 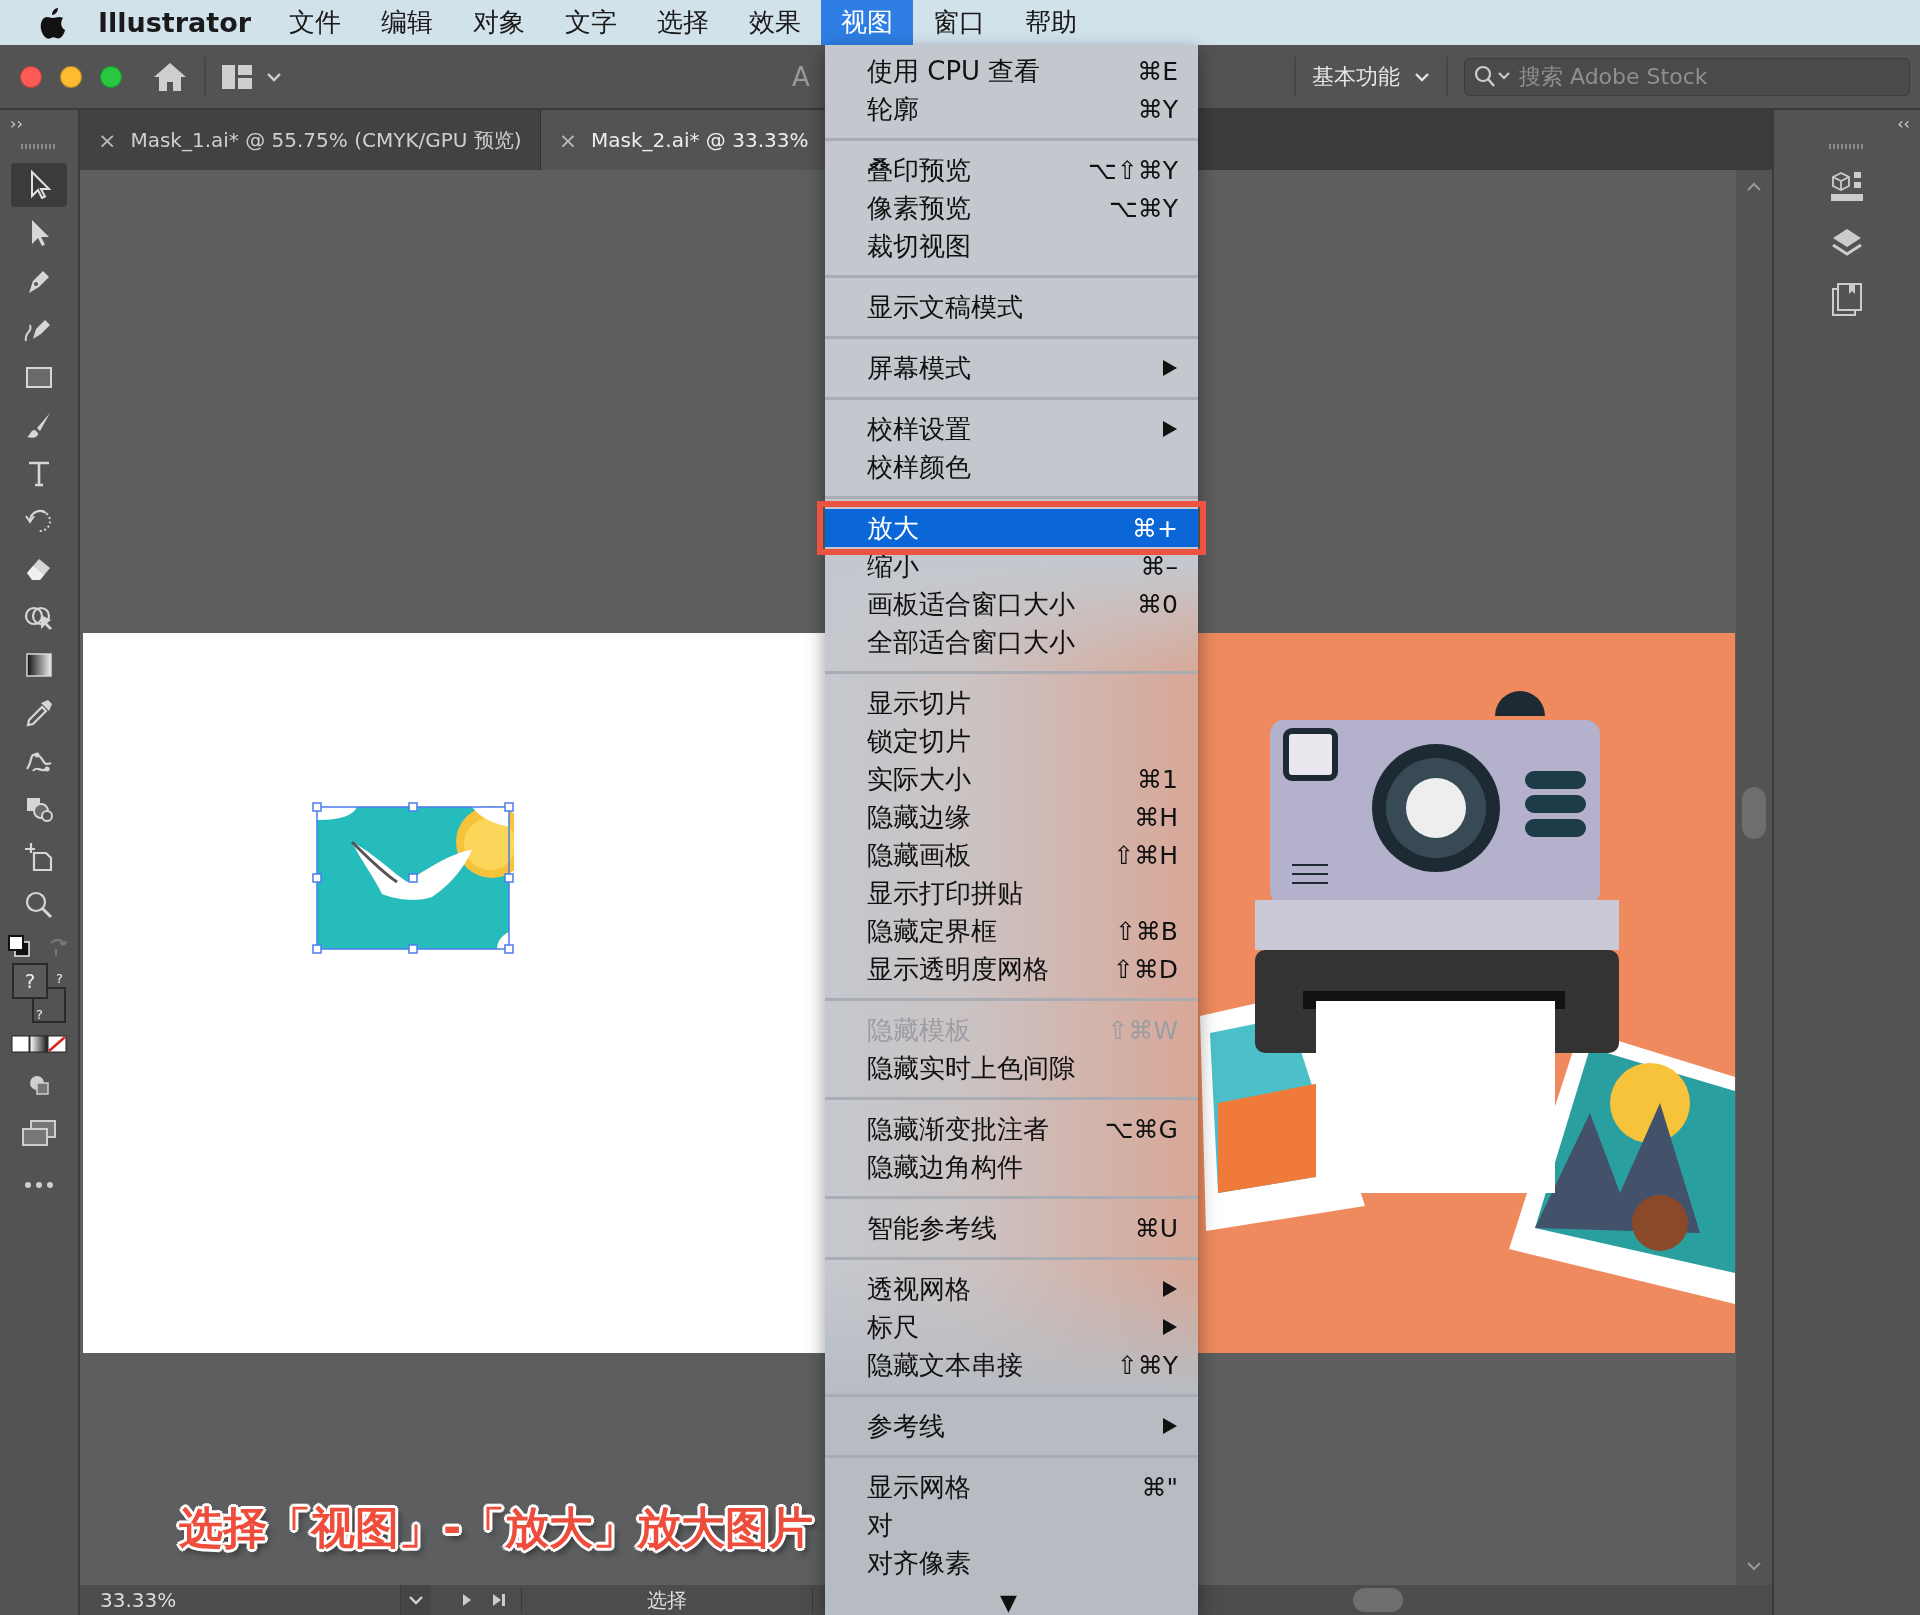 What do you see at coordinates (467, 1600) in the screenshot?
I see `next-artboard-icon` at bounding box center [467, 1600].